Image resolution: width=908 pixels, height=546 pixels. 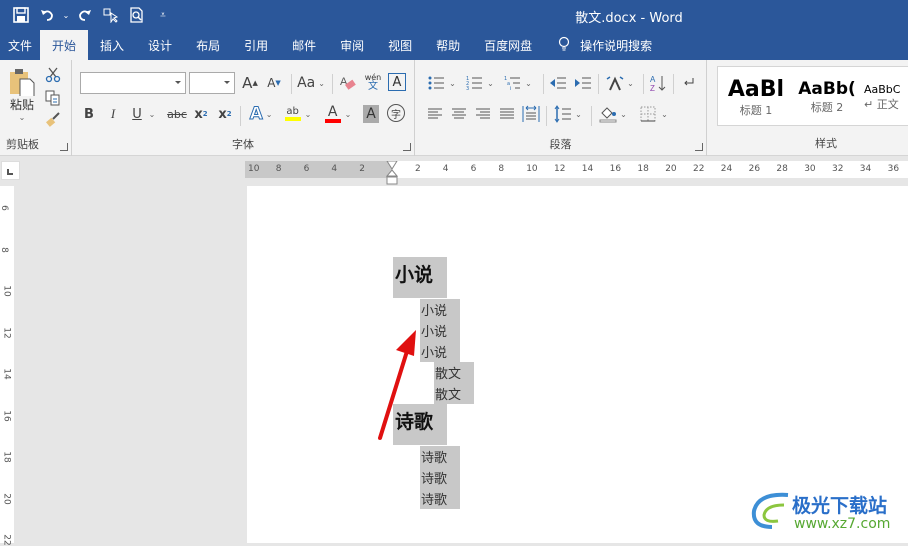 I want to click on shrink-font-button: A ▼, so click(x=274, y=83).